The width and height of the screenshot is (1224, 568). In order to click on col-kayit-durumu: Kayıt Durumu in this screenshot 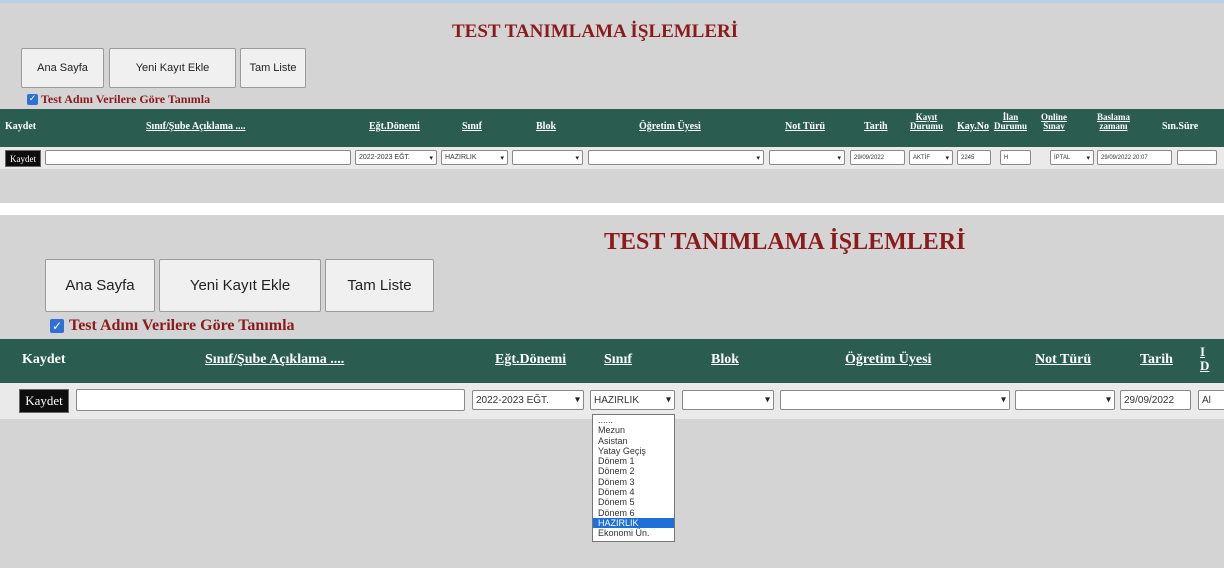, I will do `click(927, 122)`.